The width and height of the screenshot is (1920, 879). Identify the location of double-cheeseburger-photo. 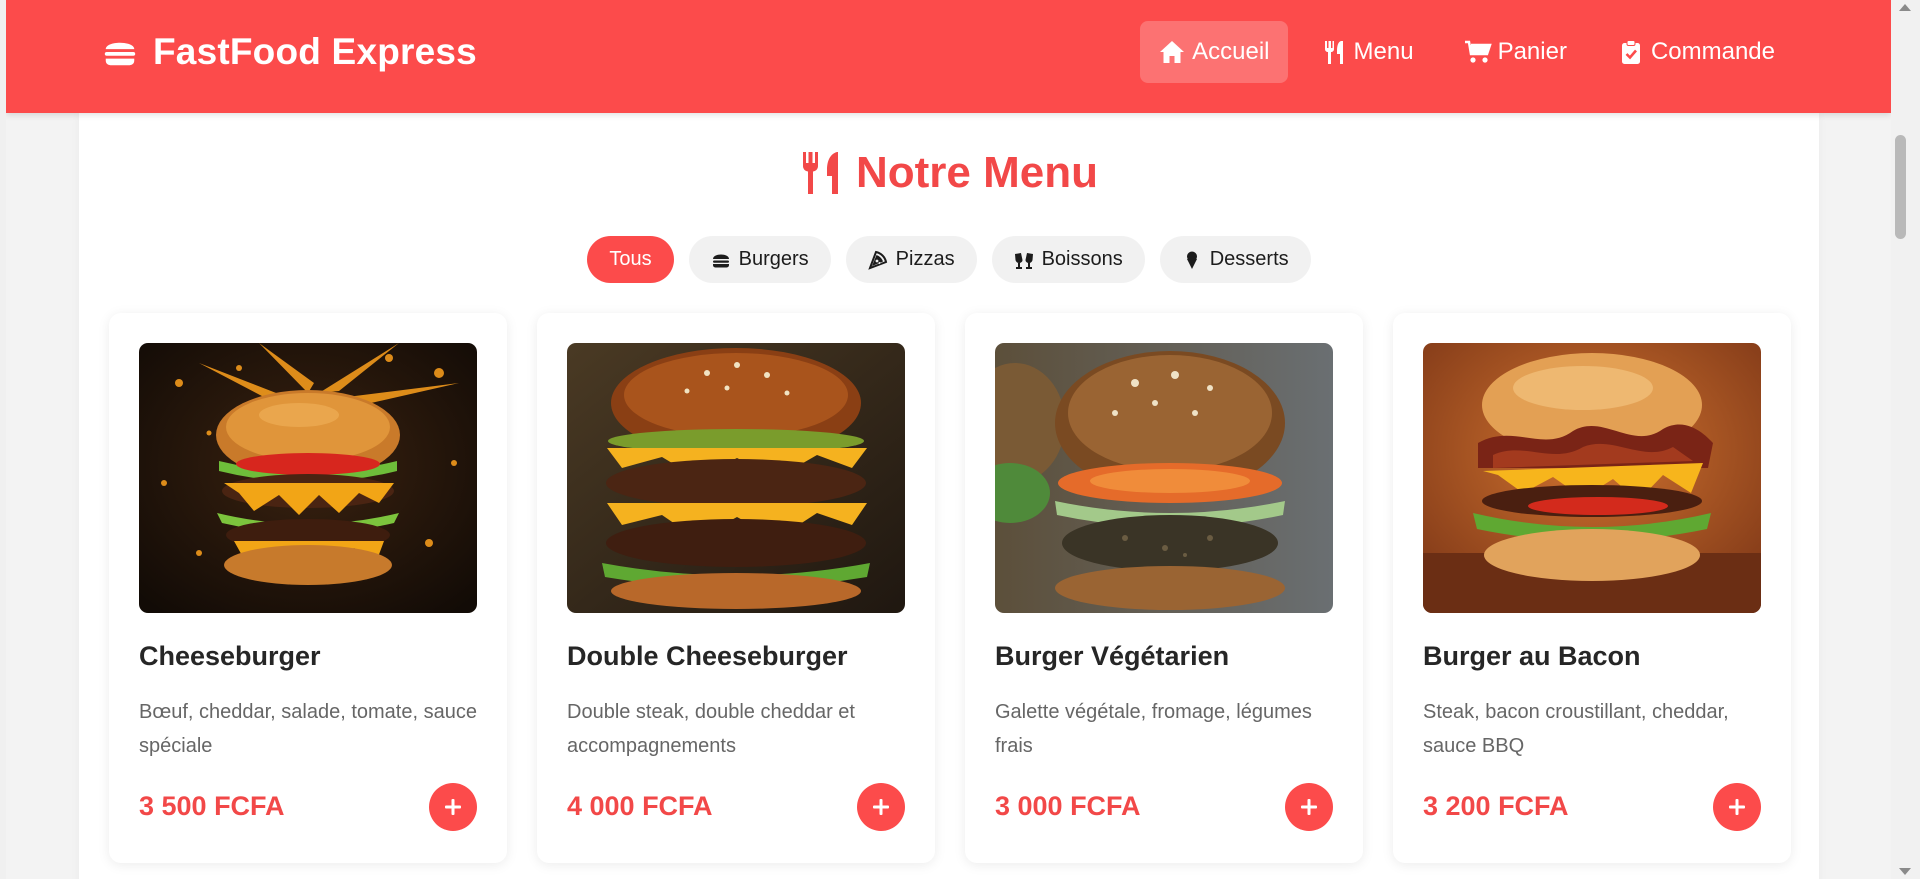
(736, 478).